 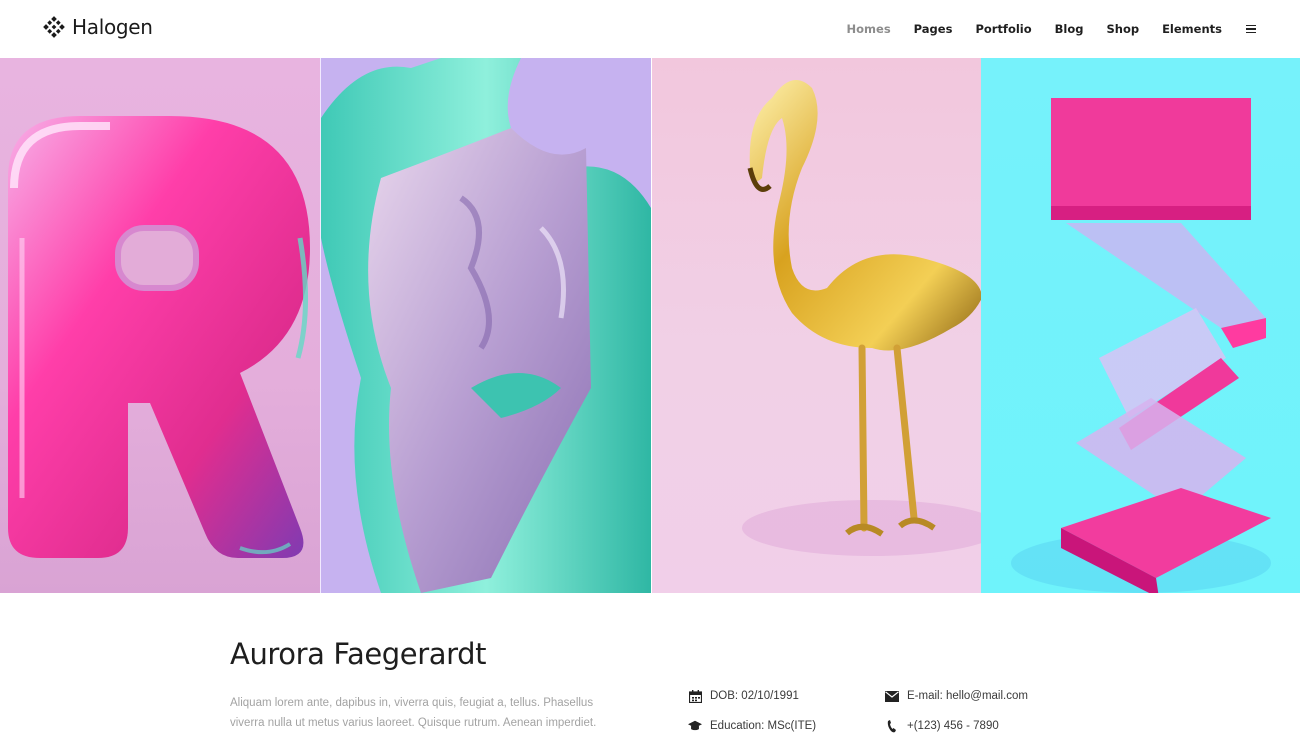 I want to click on gold-flamingo-image, so click(x=861, y=318).